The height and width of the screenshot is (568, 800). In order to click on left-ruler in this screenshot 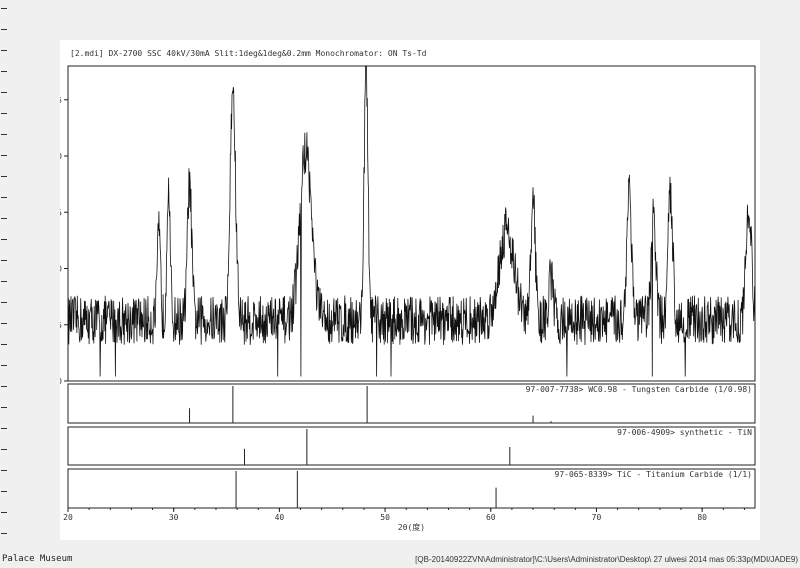, I will do `click(5, 275)`.